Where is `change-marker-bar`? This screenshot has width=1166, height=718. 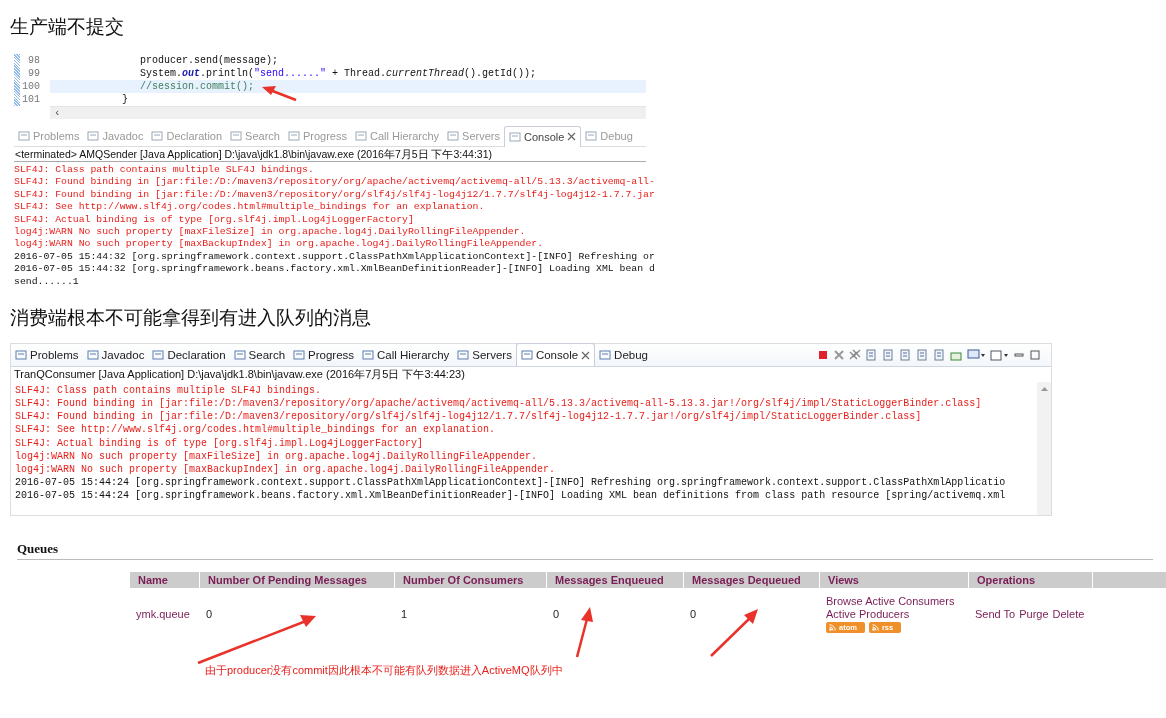
change-marker-bar is located at coordinates (17, 80).